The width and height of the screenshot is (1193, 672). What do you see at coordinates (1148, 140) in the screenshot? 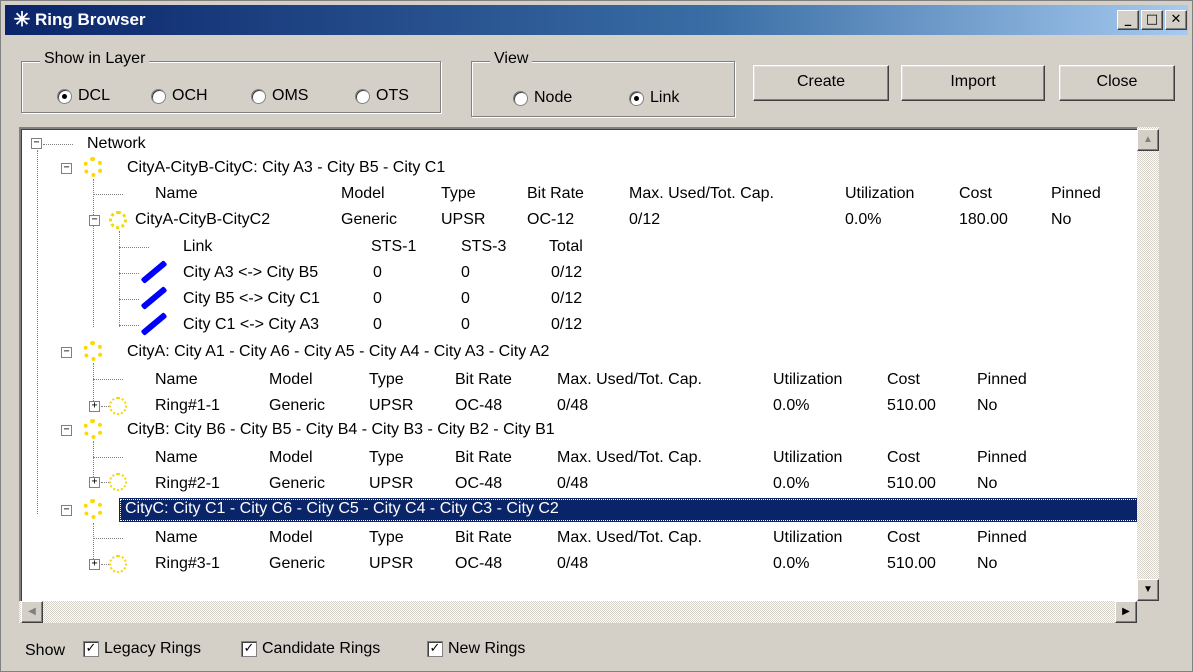
I see `scroll-up-arrow-icon: ▲` at bounding box center [1148, 140].